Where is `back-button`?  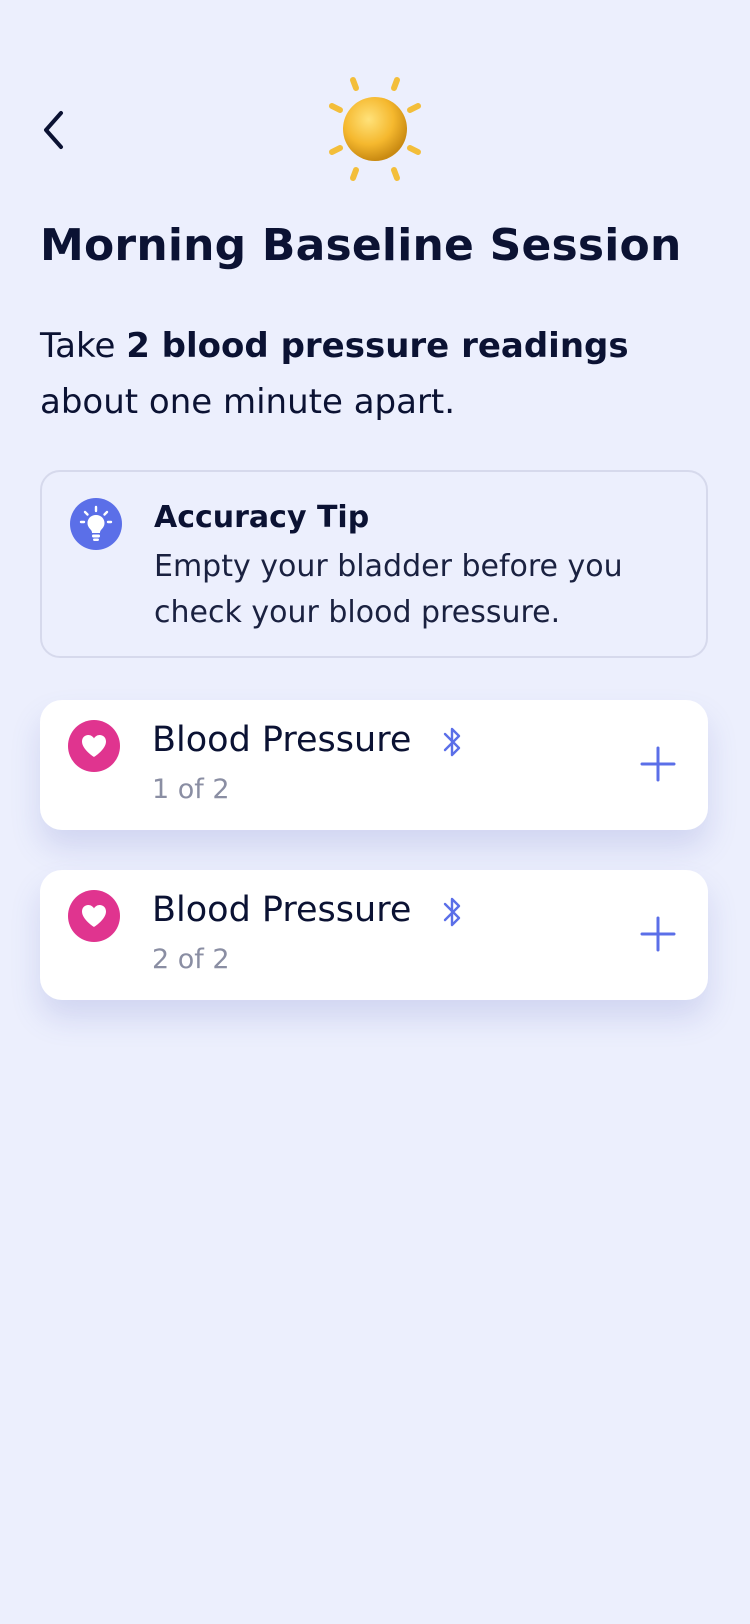 back-button is located at coordinates (54, 130).